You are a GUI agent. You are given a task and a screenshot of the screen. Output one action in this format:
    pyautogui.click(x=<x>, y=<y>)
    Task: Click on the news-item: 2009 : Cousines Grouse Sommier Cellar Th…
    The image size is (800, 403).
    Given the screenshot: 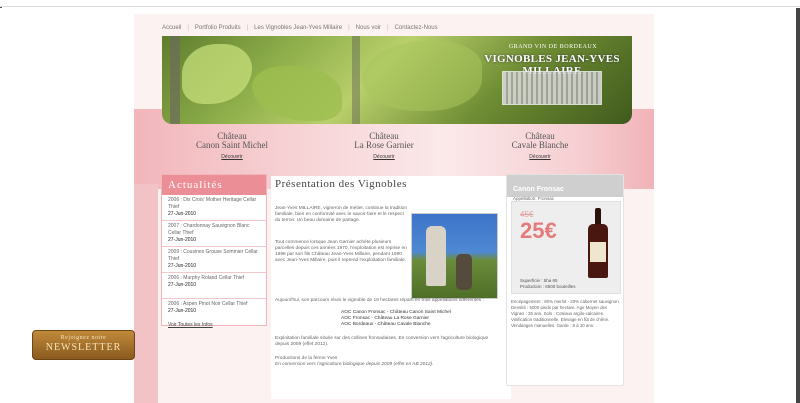 What is the action you would take?
    pyautogui.click(x=214, y=260)
    